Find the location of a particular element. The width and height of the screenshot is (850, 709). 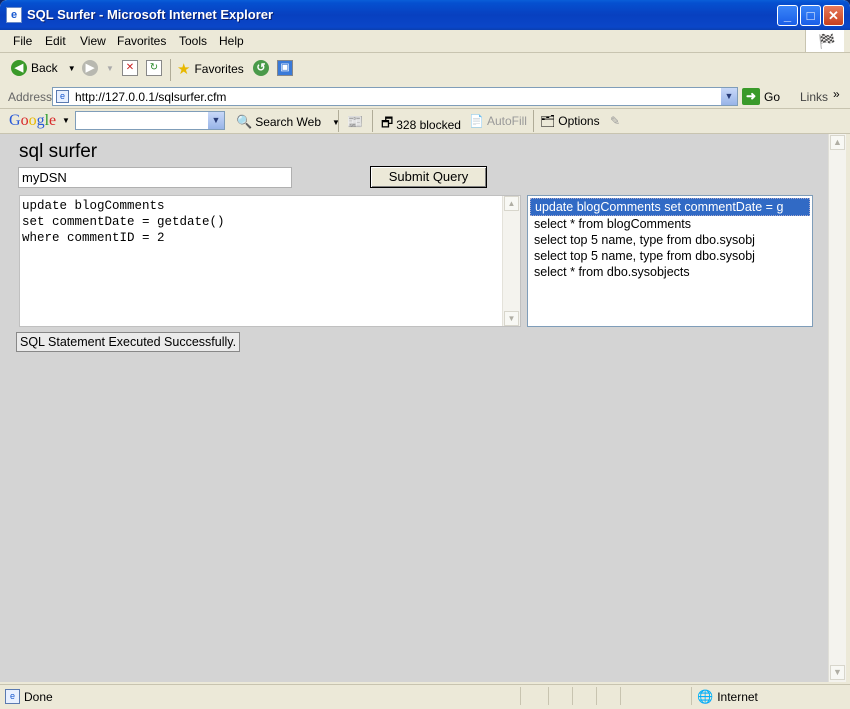

search-web-button: 🔍 Search Web ▼ is located at coordinates (288, 122).